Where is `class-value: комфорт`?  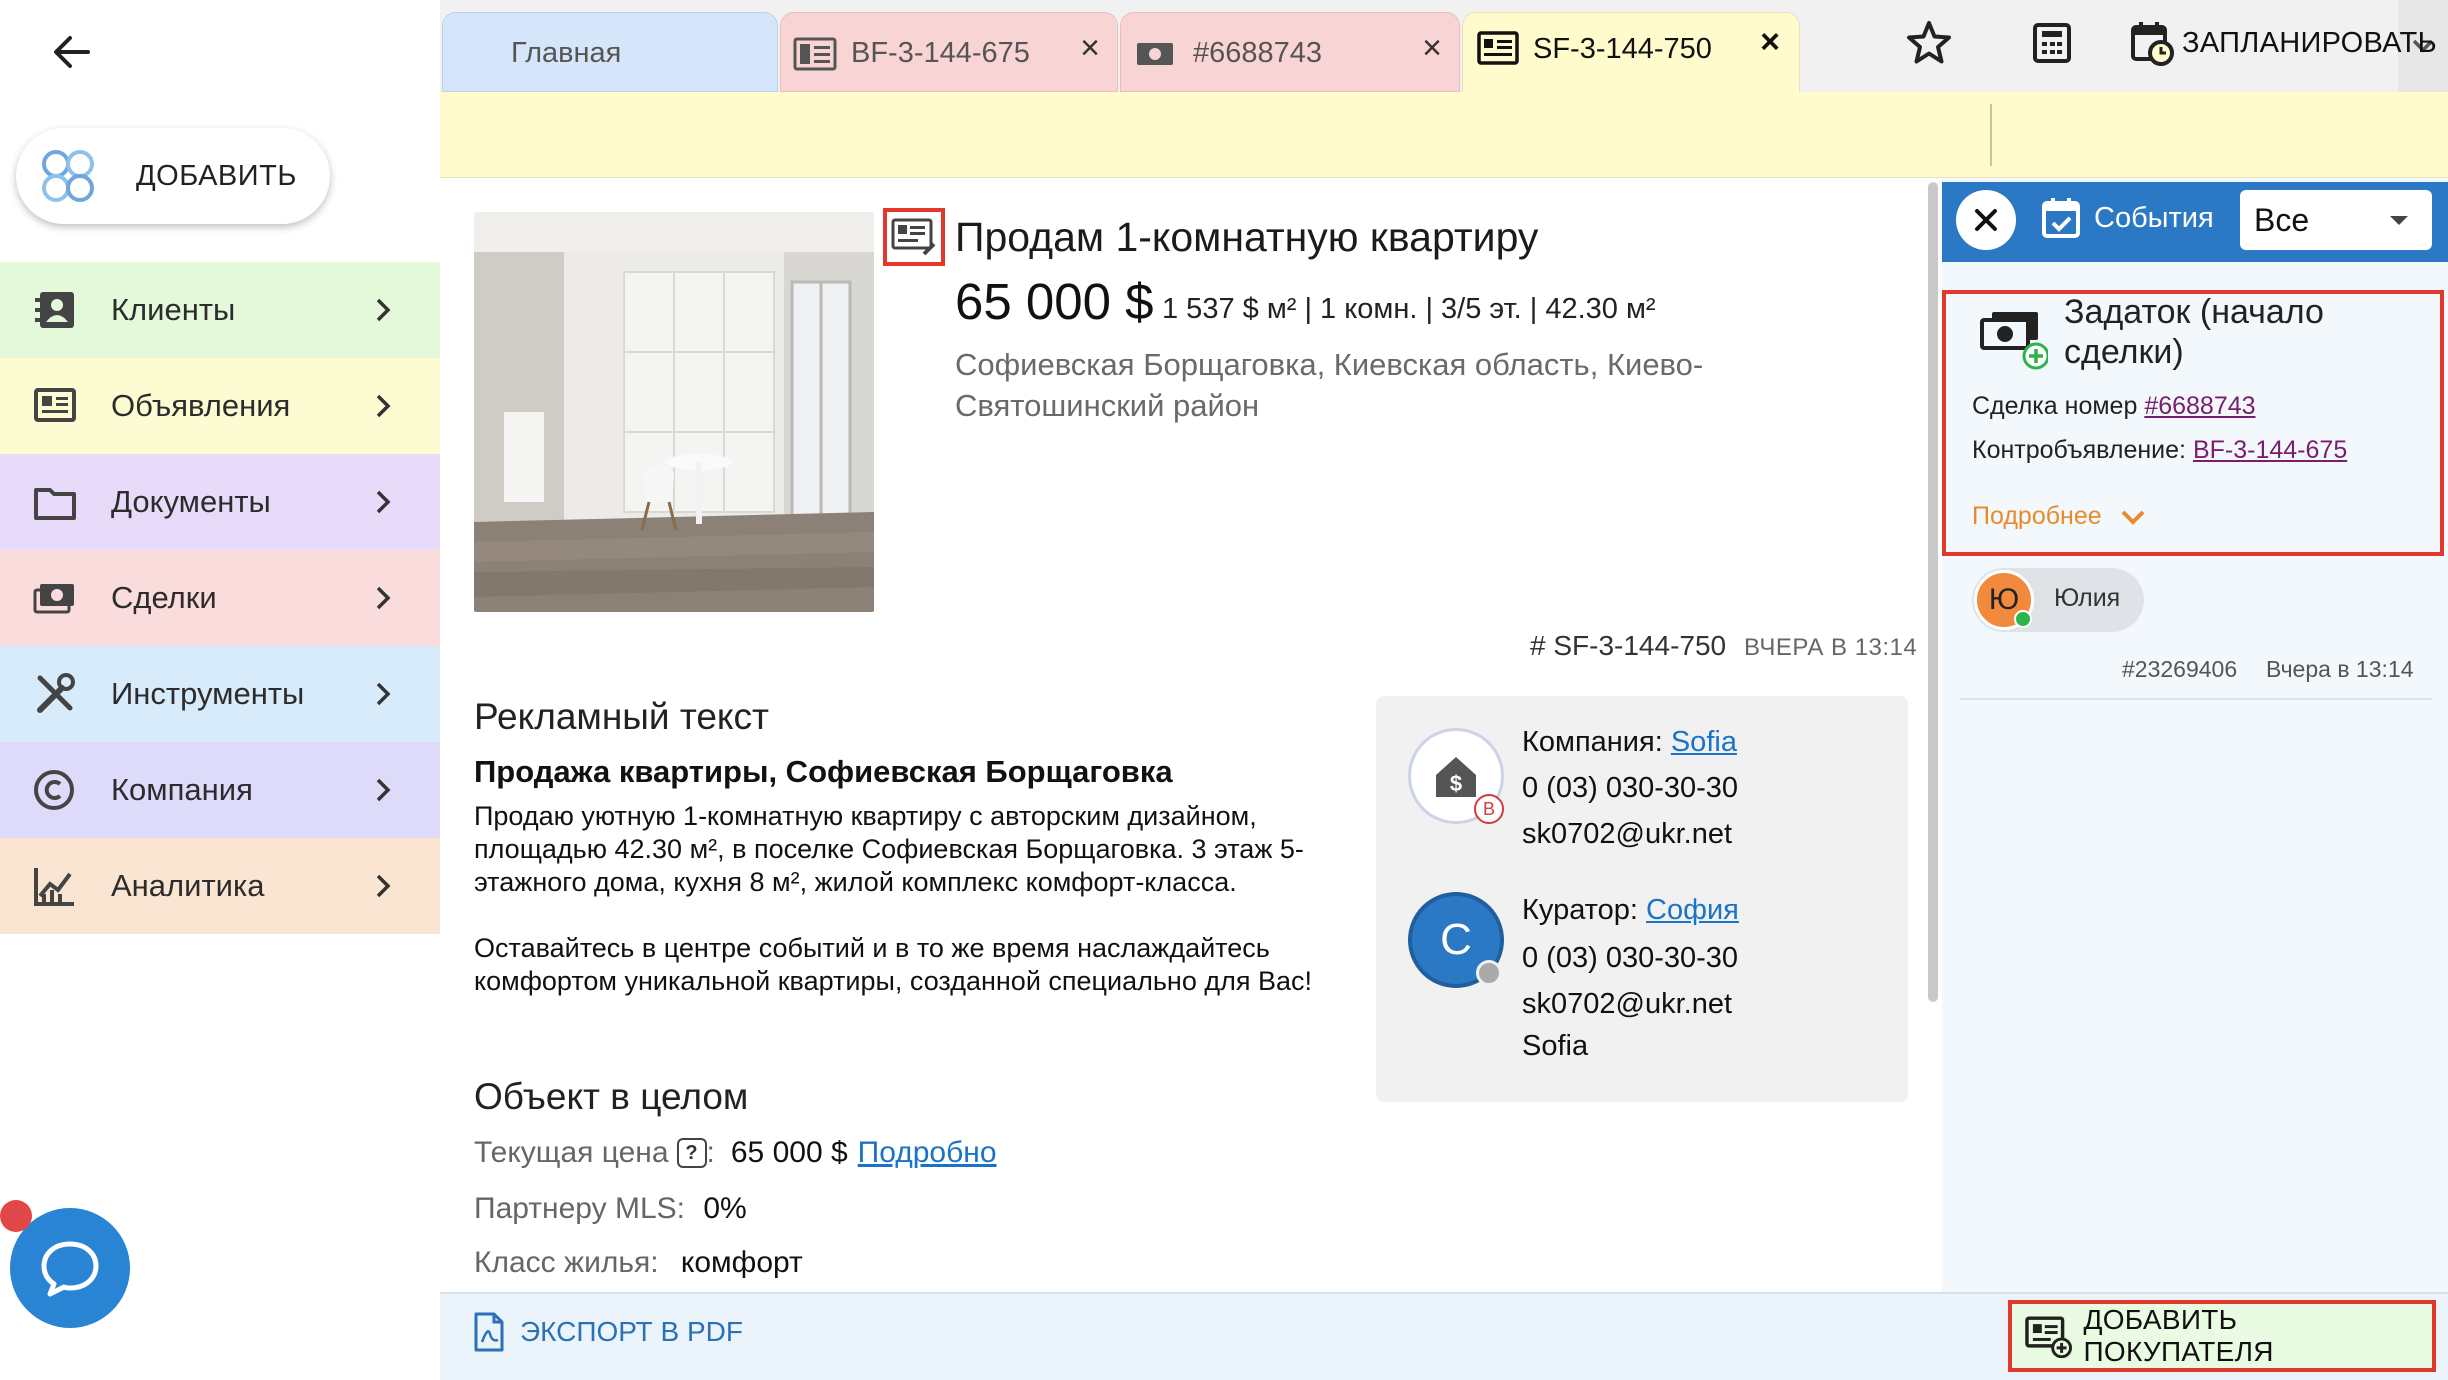
class-value: комфорт is located at coordinates (741, 1262).